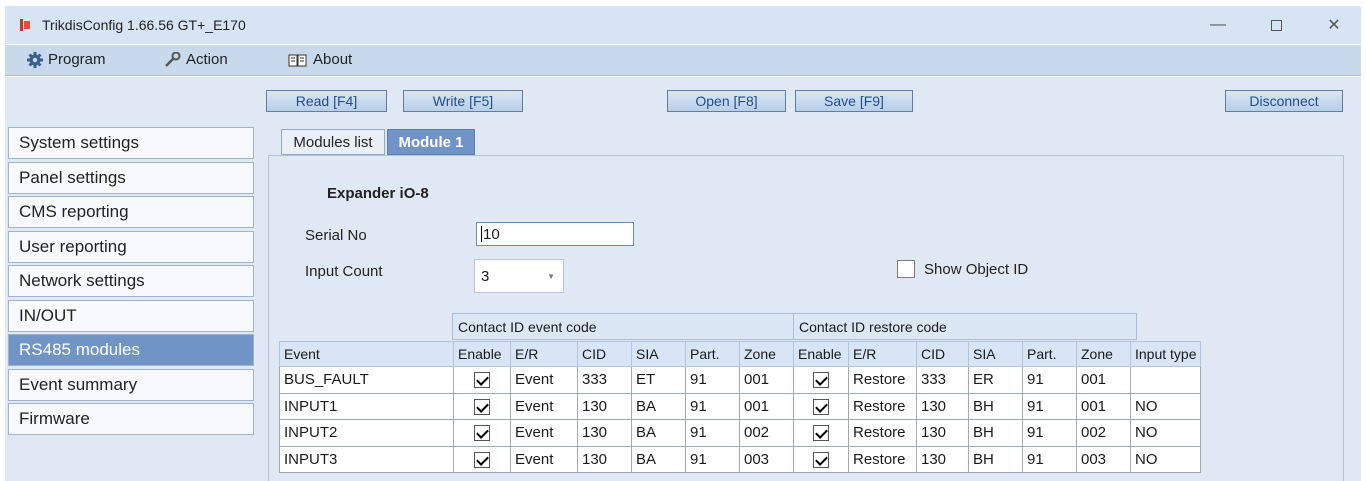 This screenshot has width=1366, height=481. I want to click on column-header: Event, so click(366, 354).